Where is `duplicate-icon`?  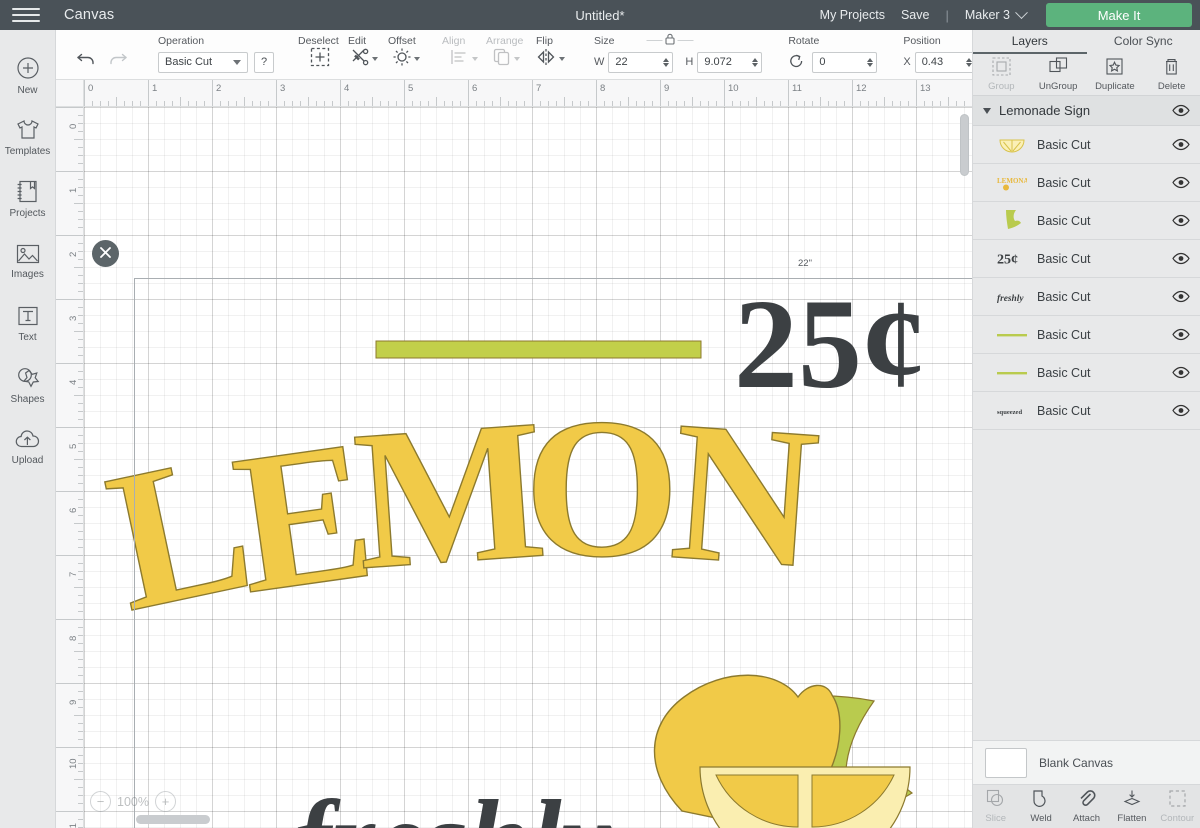 duplicate-icon is located at coordinates (1114, 68).